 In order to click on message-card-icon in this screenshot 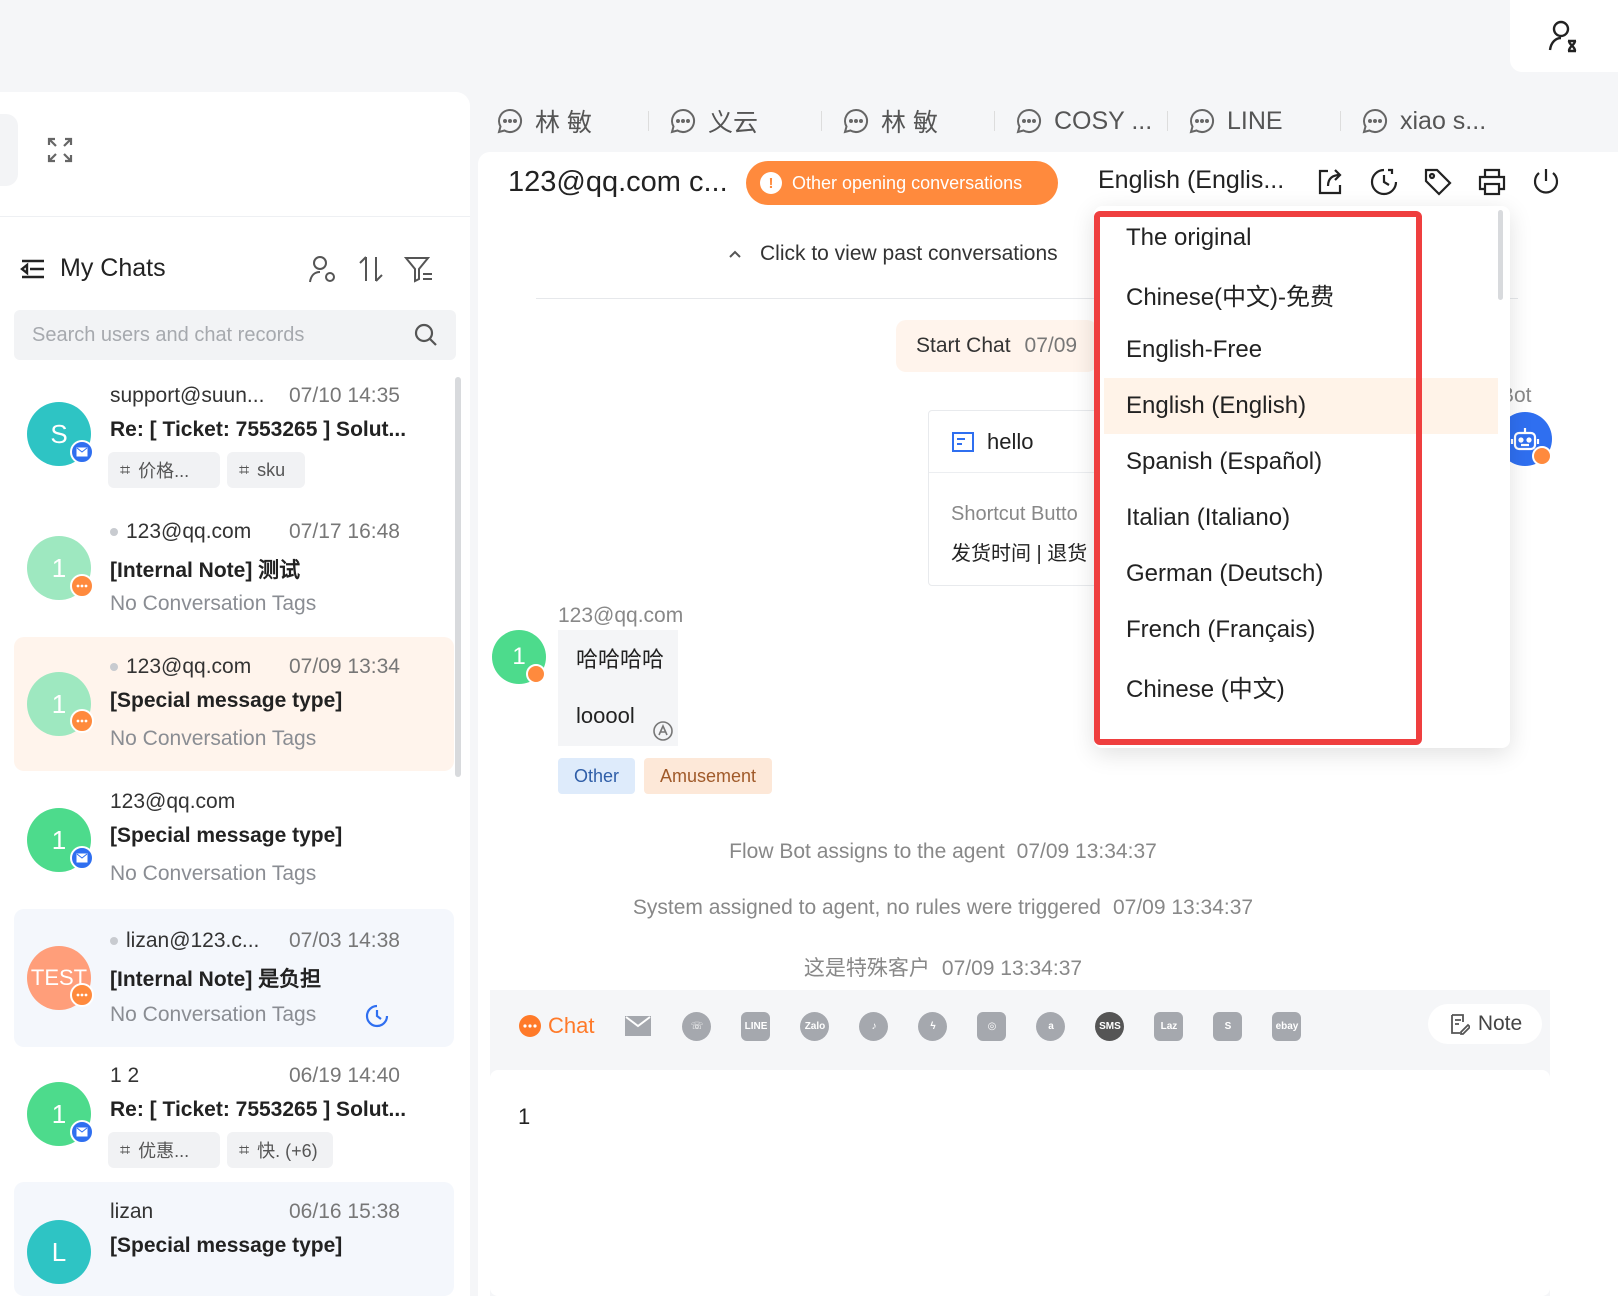, I will do `click(963, 442)`.